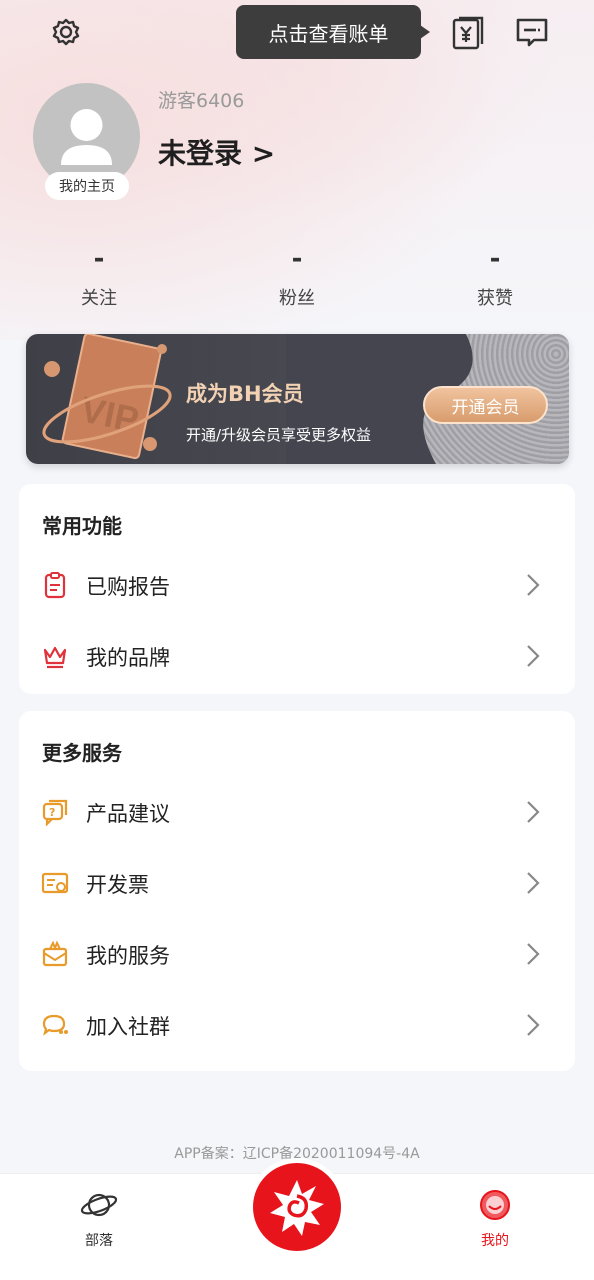 The height and width of the screenshot is (1280, 594). I want to click on tab-label: 我的, so click(495, 1241).